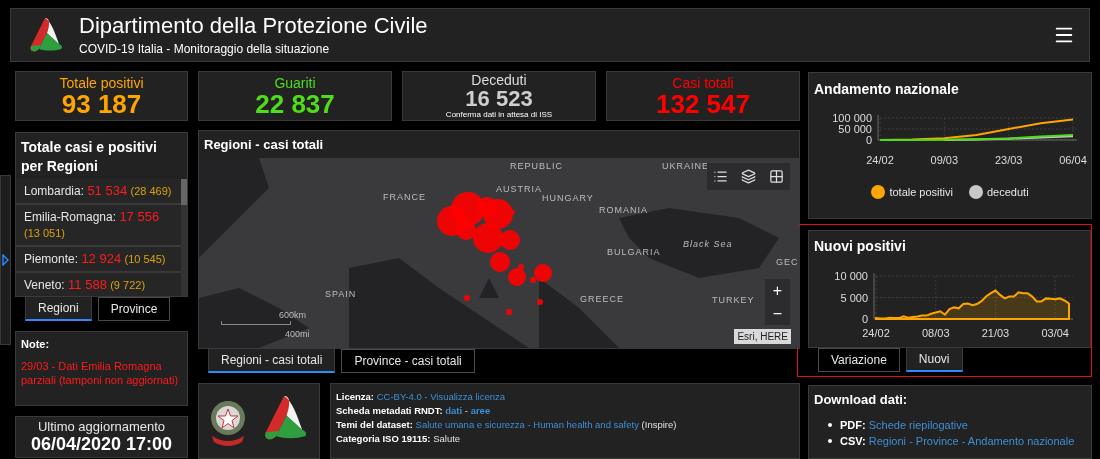 The image size is (1100, 459). What do you see at coordinates (272, 361) in the screenshot?
I see `tab: Regioni - casi totali` at bounding box center [272, 361].